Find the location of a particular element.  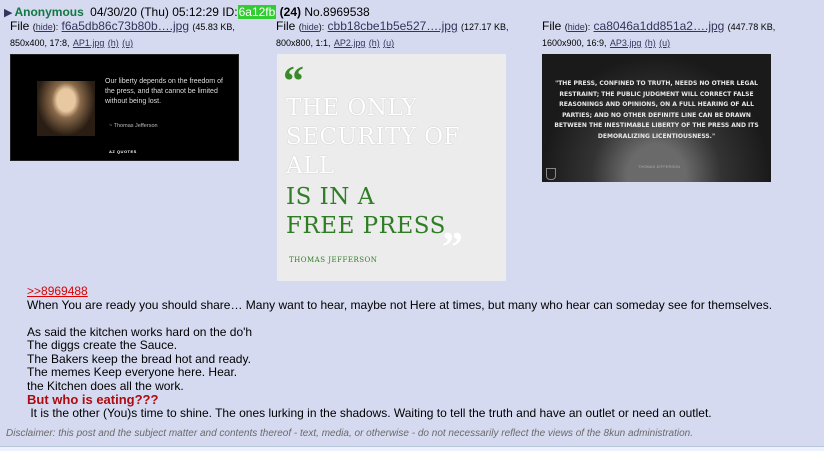

post-count: (24) is located at coordinates (290, 12).